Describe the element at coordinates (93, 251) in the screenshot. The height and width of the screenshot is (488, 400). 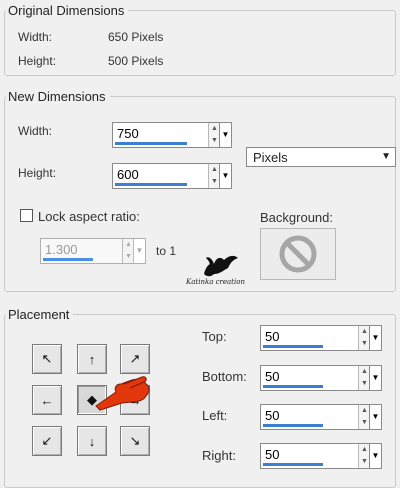
I see `aspect-ratio-field: 1.300 ▲ ▼ ▼` at that location.